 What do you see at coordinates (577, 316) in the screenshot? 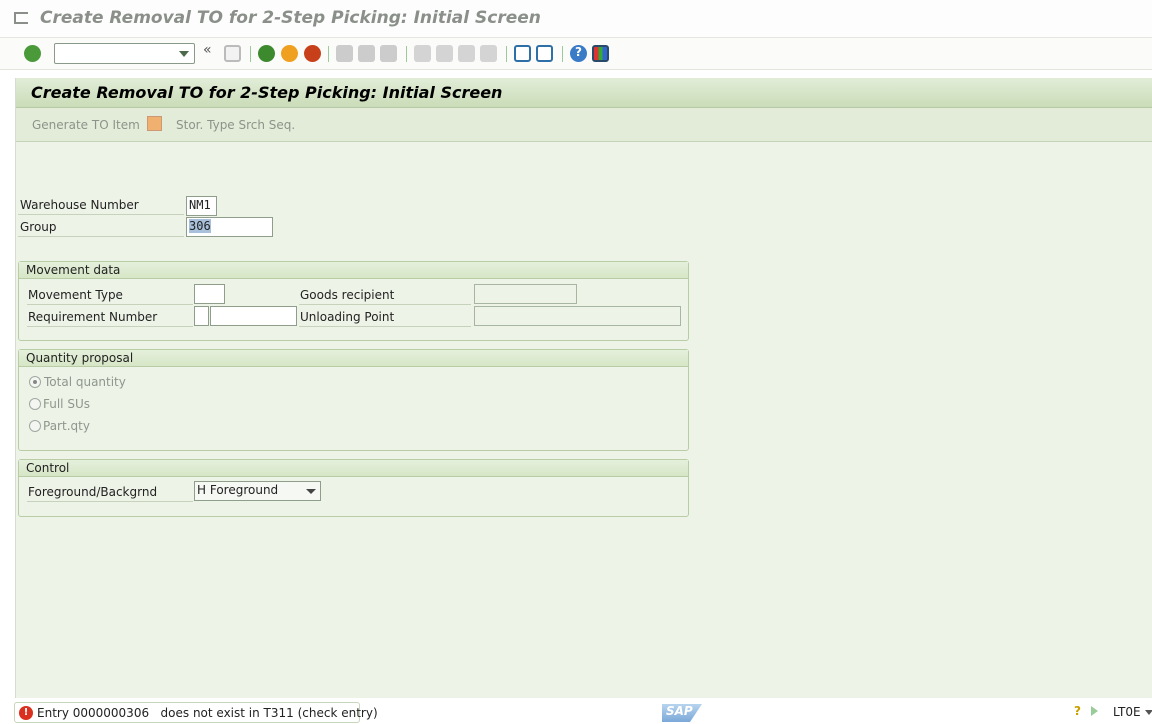
I see `unloading-point-input` at bounding box center [577, 316].